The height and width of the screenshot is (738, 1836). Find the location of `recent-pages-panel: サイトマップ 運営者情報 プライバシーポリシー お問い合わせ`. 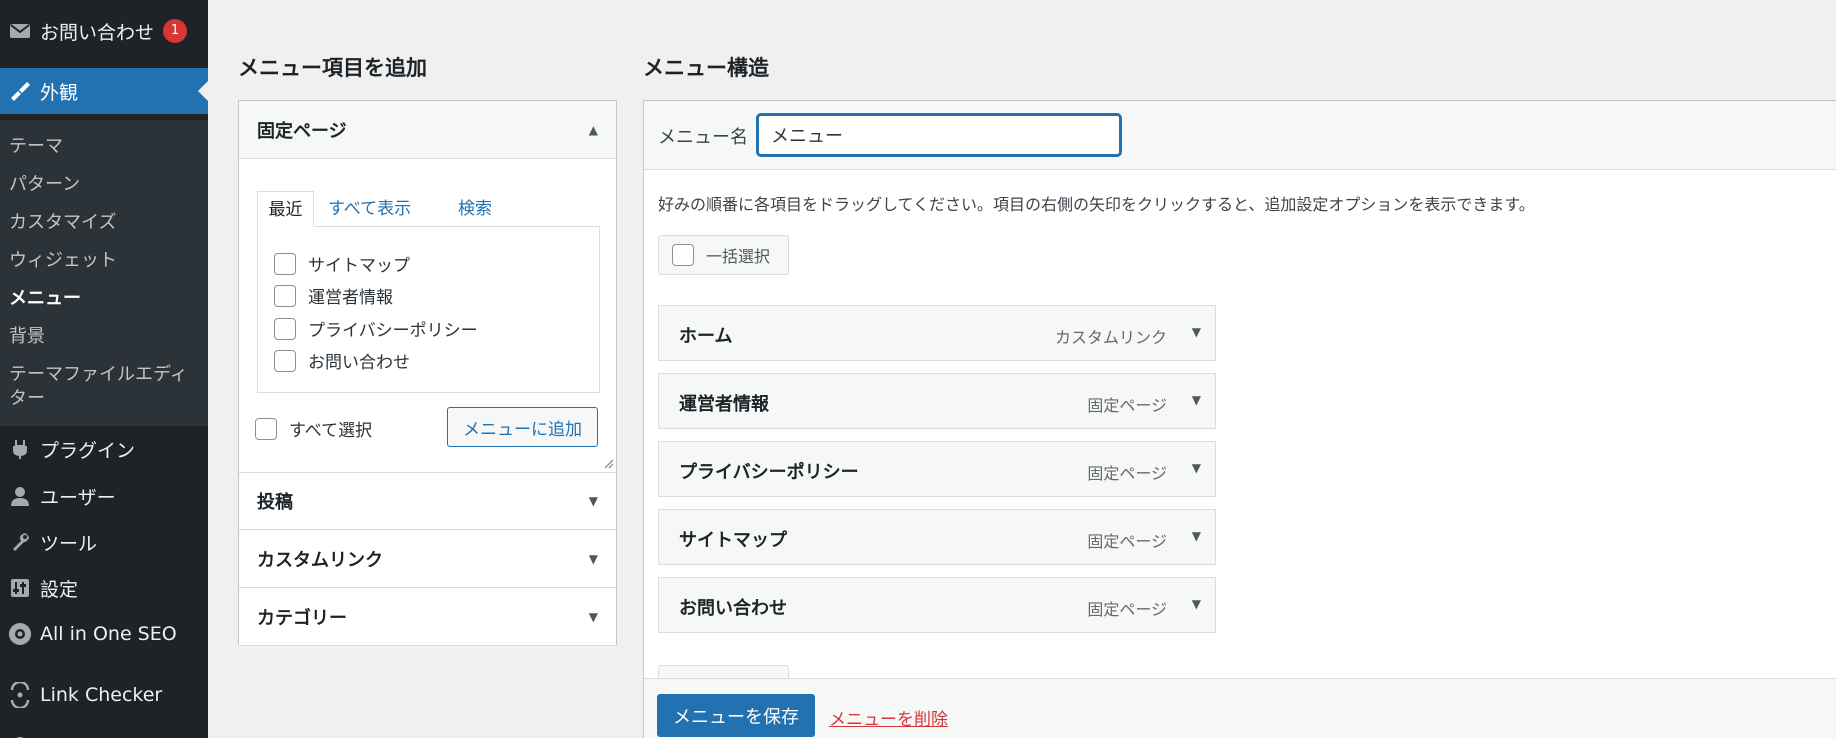

recent-pages-panel: サイトマップ 運営者情報 プライバシーポリシー お問い合わせ is located at coordinates (428, 309).